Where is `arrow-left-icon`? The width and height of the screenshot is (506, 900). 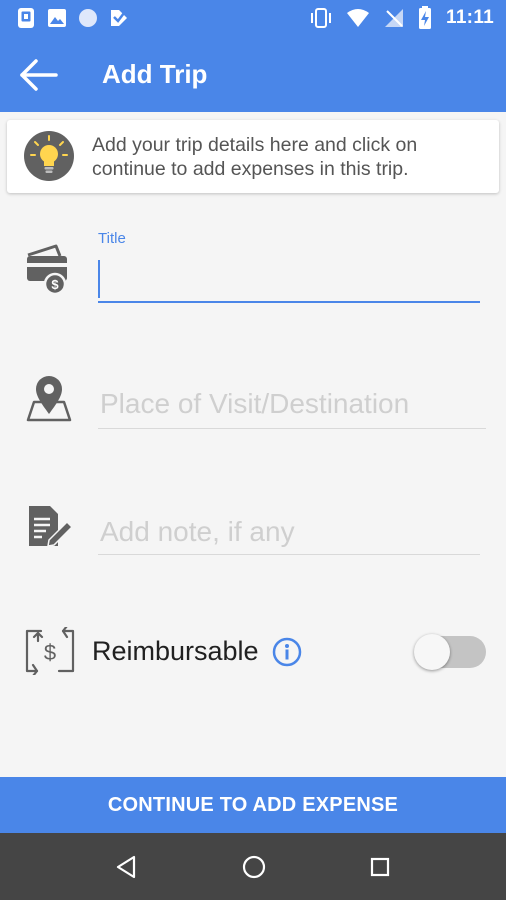
arrow-left-icon is located at coordinates (39, 75).